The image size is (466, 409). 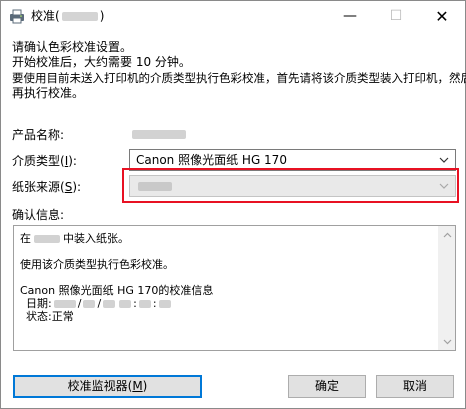 What do you see at coordinates (79, 16) in the screenshot?
I see `title-redacted-printer-name` at bounding box center [79, 16].